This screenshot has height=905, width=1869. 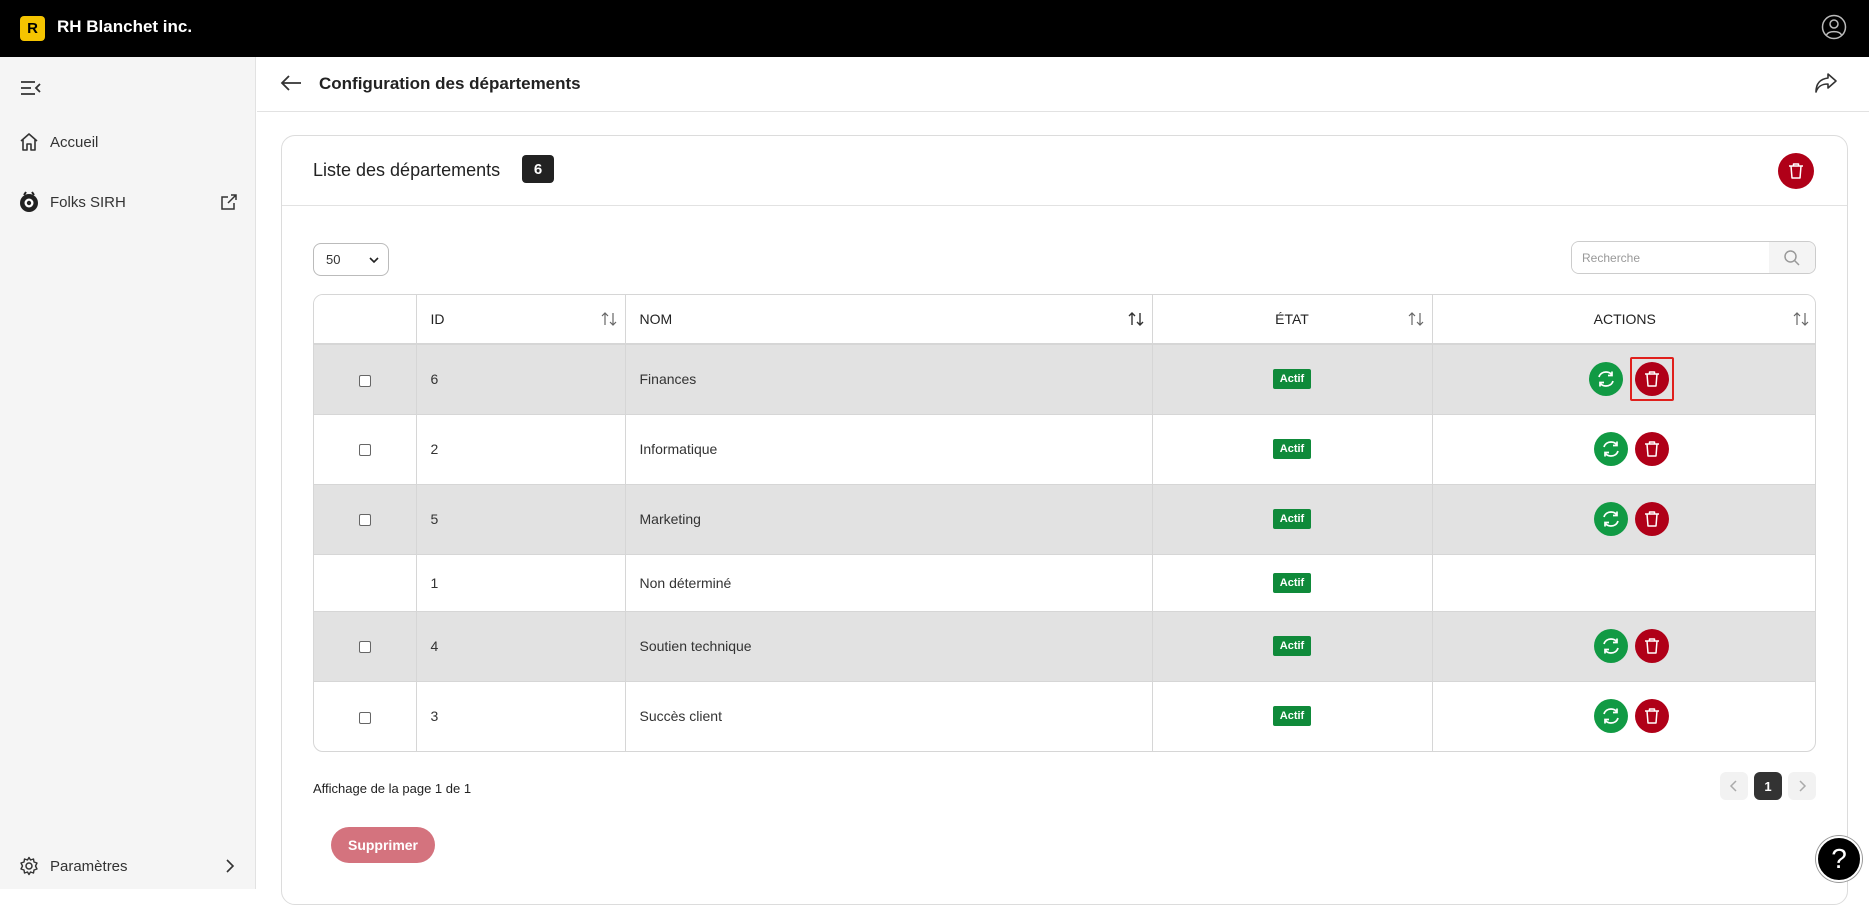 What do you see at coordinates (1292, 320) in the screenshot?
I see `column-header-etat: ÉTAT` at bounding box center [1292, 320].